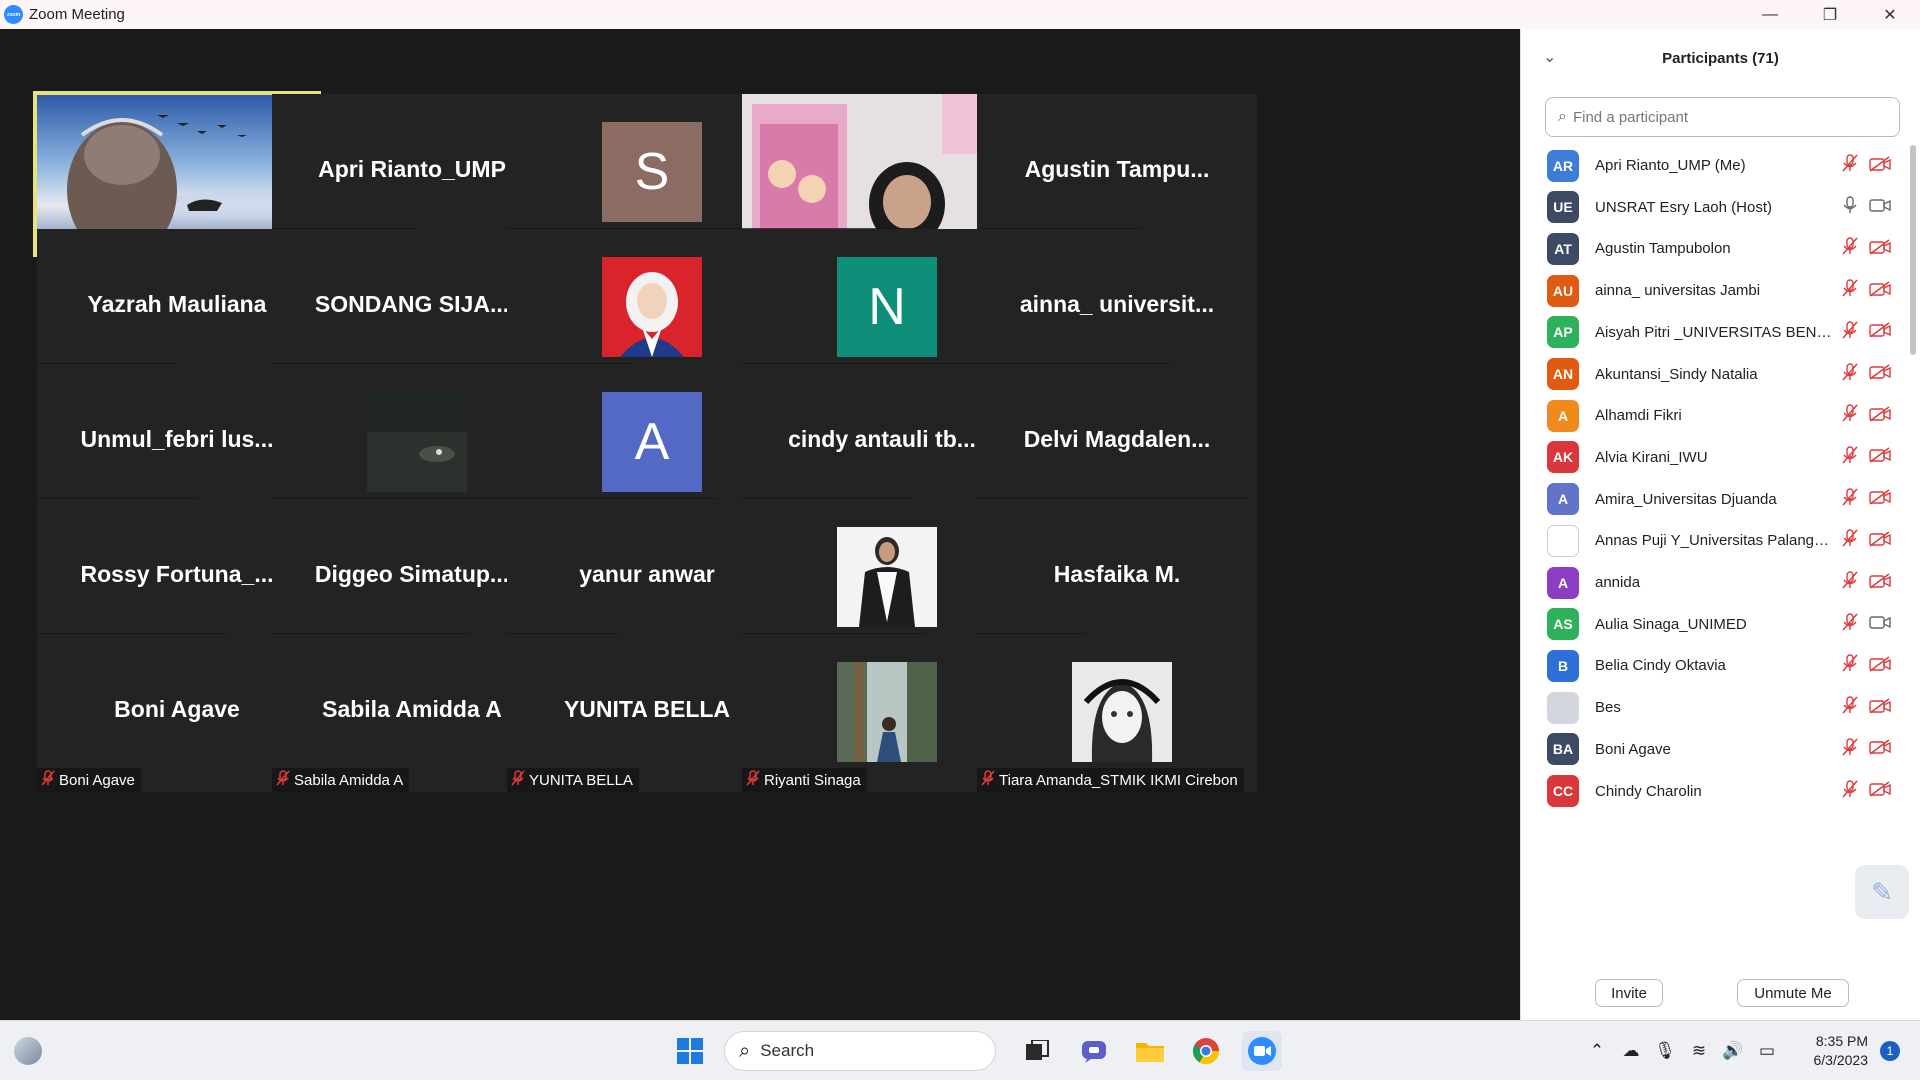 This screenshot has width=1920, height=1080. What do you see at coordinates (1714, 207) in the screenshot?
I see `participant-row: UE UNSRAT Esry Laoh (Host)` at bounding box center [1714, 207].